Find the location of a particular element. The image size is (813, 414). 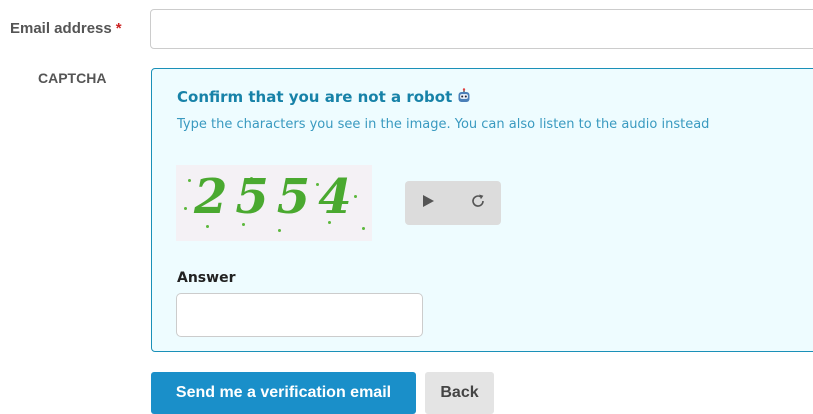

play-icon is located at coordinates (428, 203).